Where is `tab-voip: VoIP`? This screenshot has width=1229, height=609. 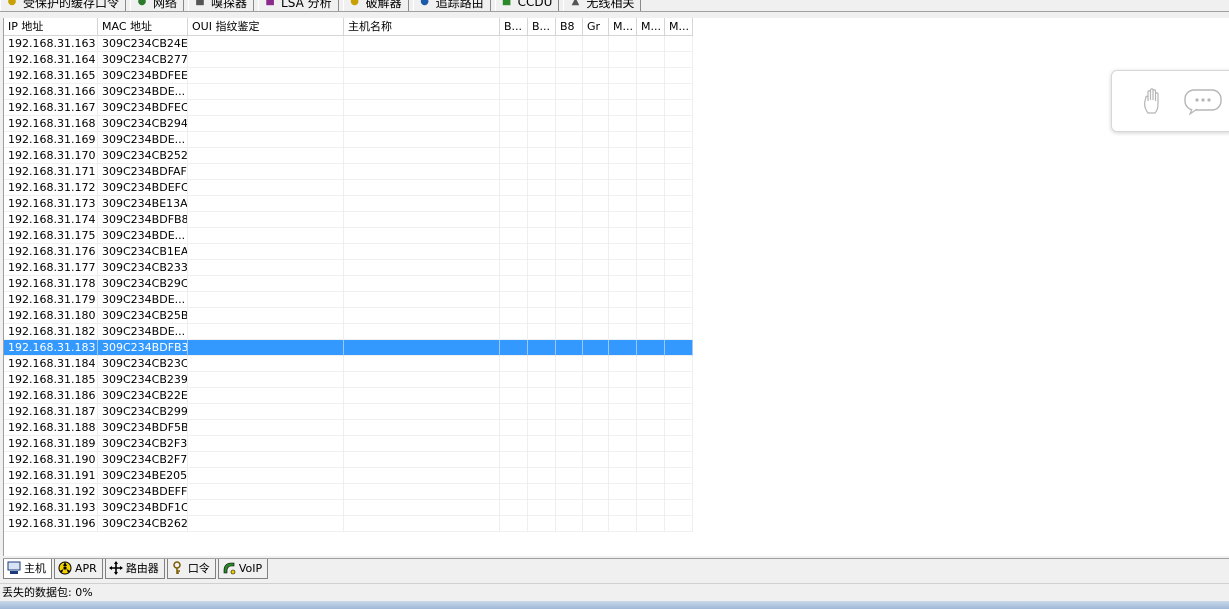
tab-voip: VoIP is located at coordinates (243, 568).